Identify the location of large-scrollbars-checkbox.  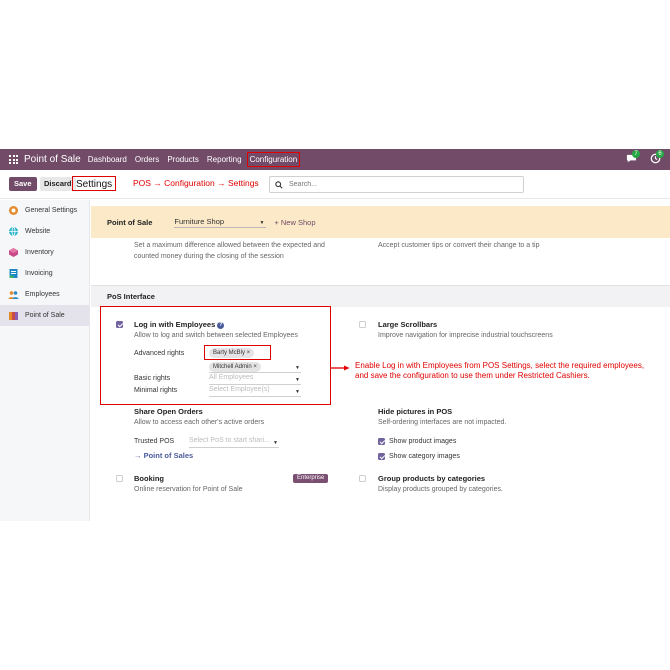
(362, 324).